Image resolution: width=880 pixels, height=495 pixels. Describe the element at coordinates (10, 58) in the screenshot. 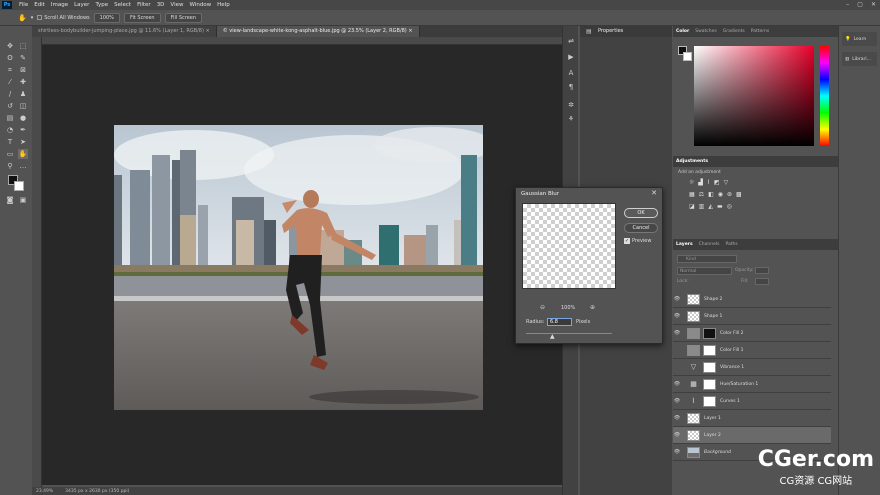

I see `lasso-tool-icon: ʘ` at that location.